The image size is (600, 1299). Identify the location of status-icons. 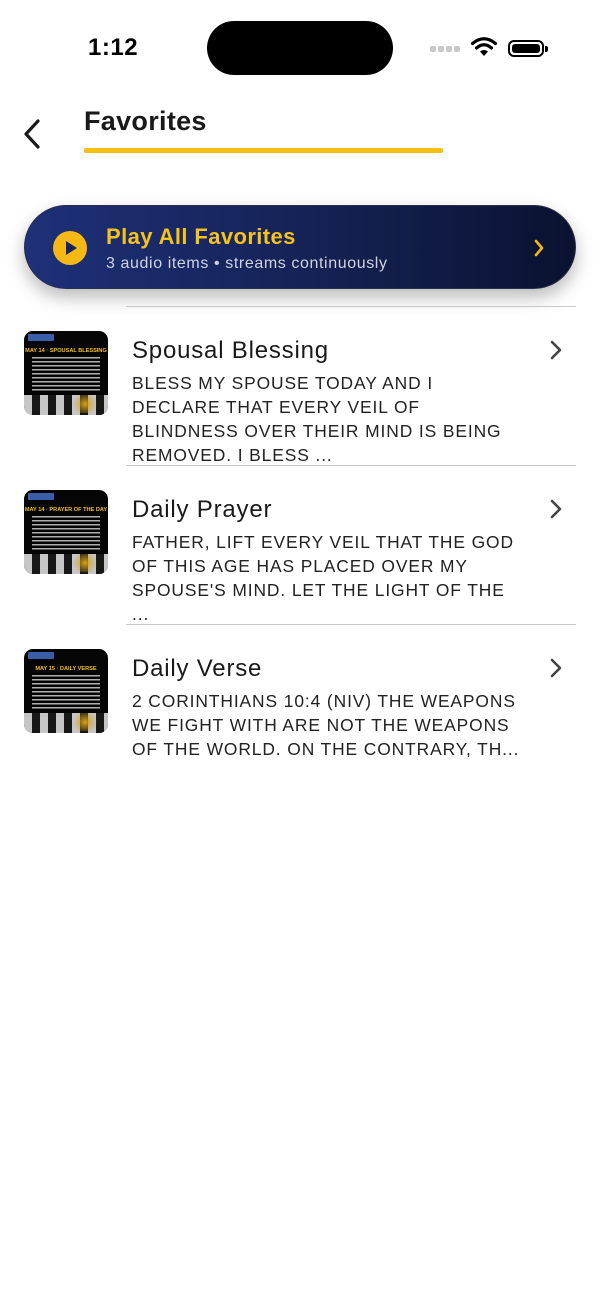
(490, 48).